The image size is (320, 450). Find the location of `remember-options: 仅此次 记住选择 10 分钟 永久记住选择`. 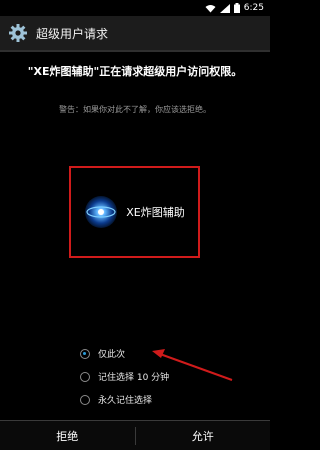

remember-options: 仅此次 记住选择 10 分钟 永久记住选择 is located at coordinates (124, 376).